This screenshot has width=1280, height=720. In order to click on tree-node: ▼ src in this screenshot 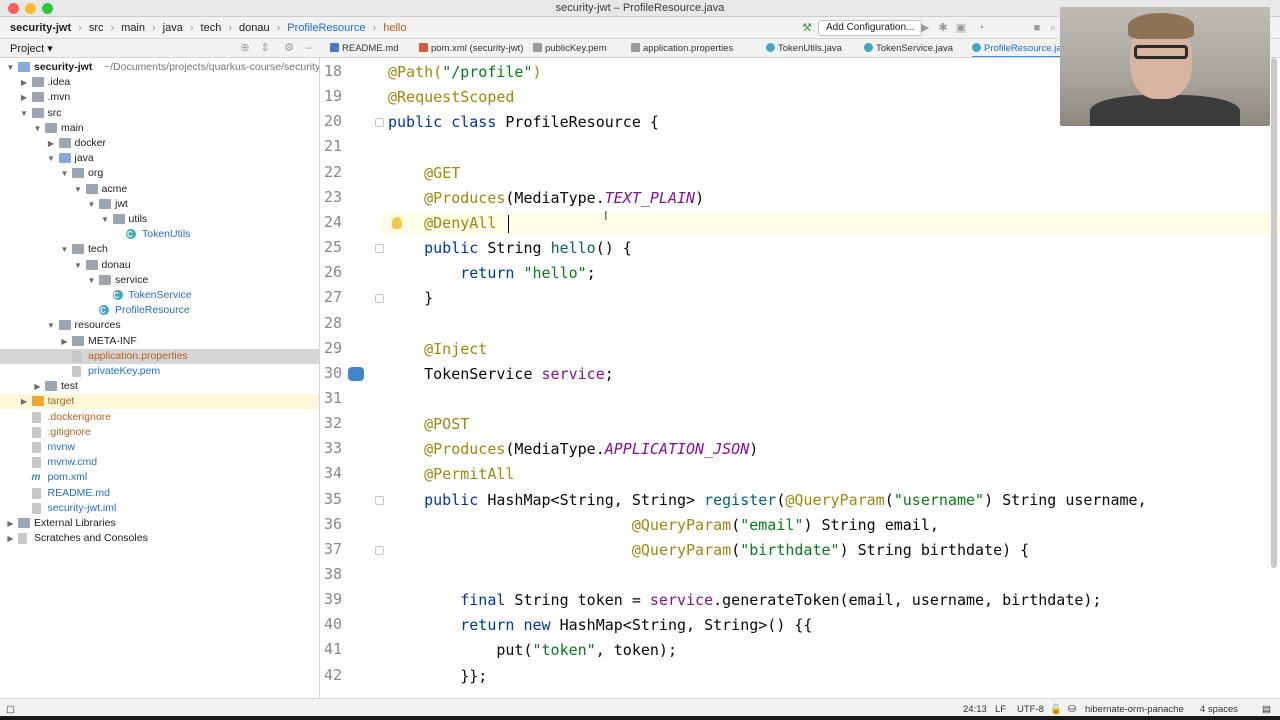, I will do `click(159, 113)`.